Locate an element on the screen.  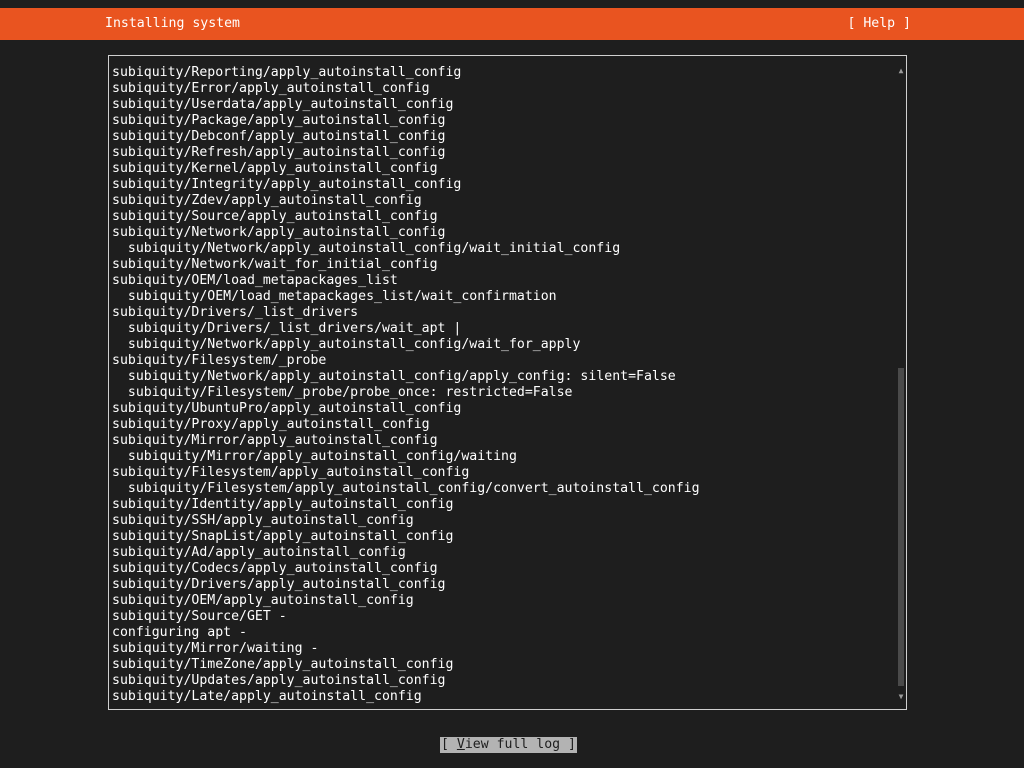
scroll-up-arrow-icon: ▲ is located at coordinates (901, 71).